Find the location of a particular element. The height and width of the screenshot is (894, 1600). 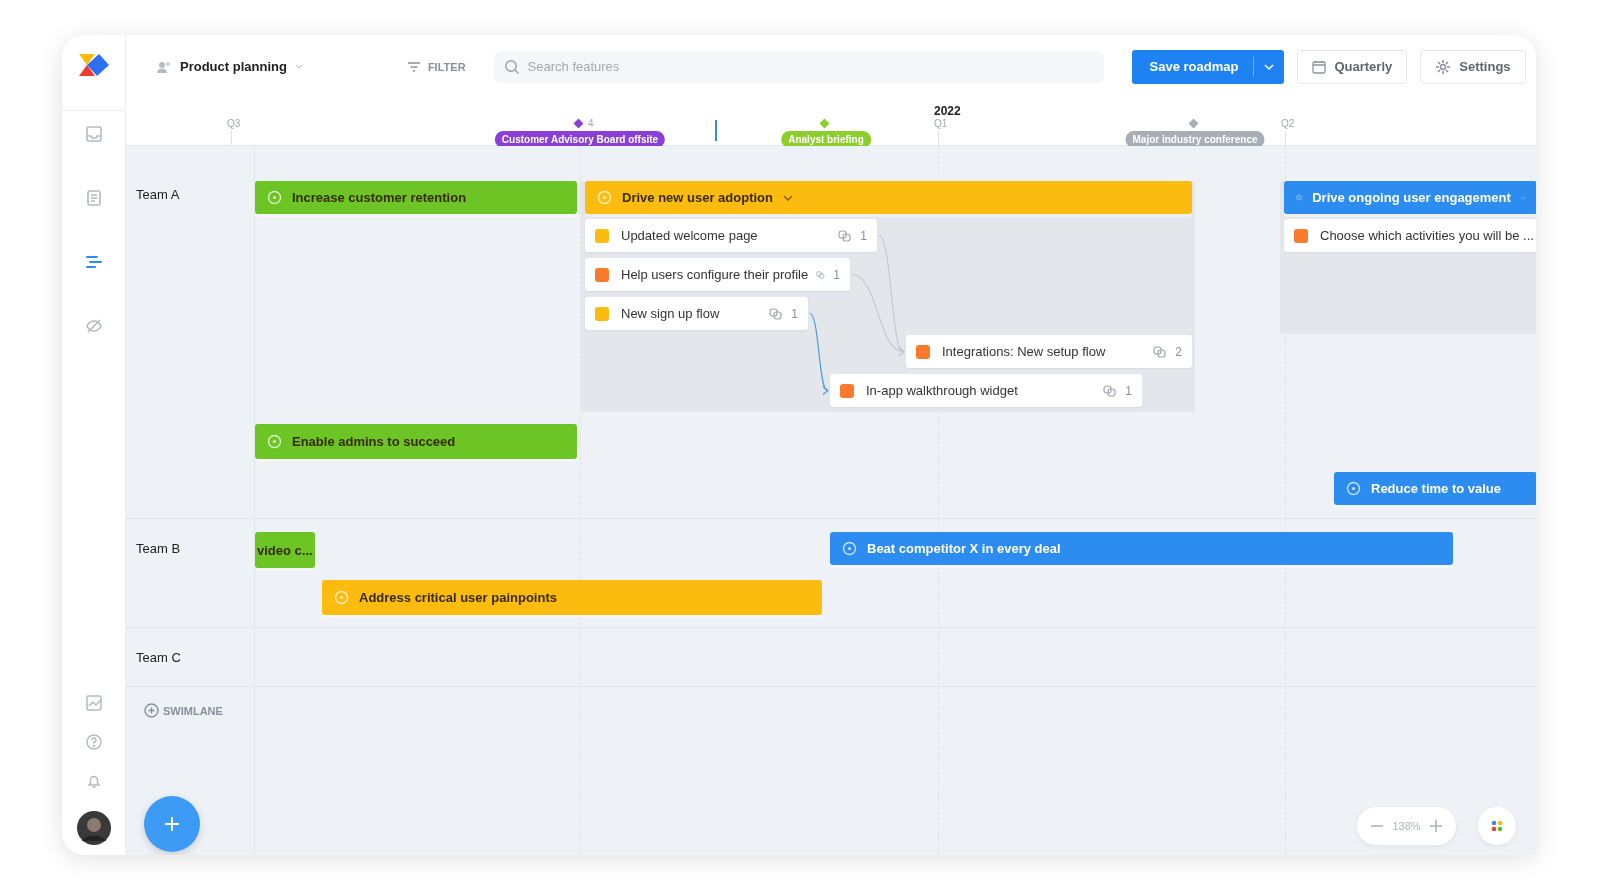

quarter-label: Q3 is located at coordinates (234, 123).